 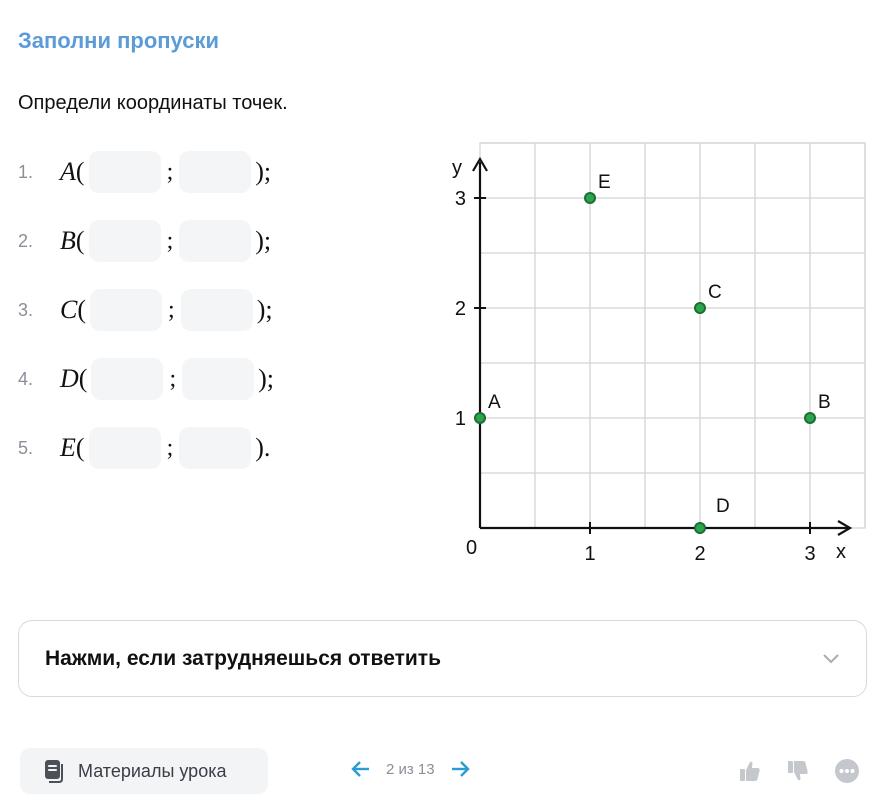 I want to click on point-c-x-input, so click(x=126, y=310).